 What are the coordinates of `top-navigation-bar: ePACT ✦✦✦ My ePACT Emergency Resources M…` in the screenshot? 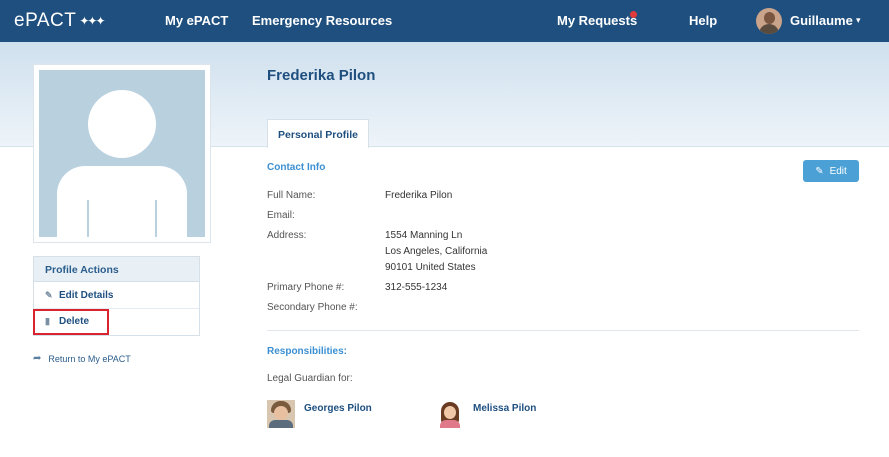 It's located at (444, 21).